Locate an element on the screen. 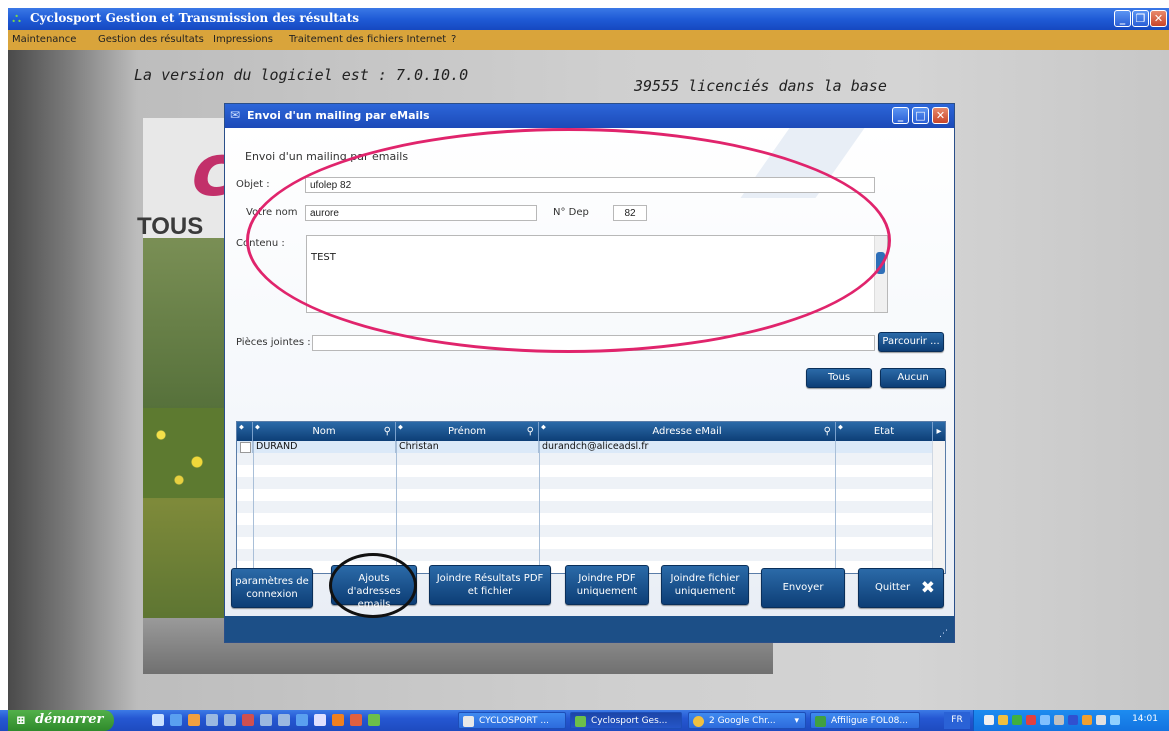 This screenshot has width=1169, height=731. header-checkbox-col: ⬥ is located at coordinates (245, 431).